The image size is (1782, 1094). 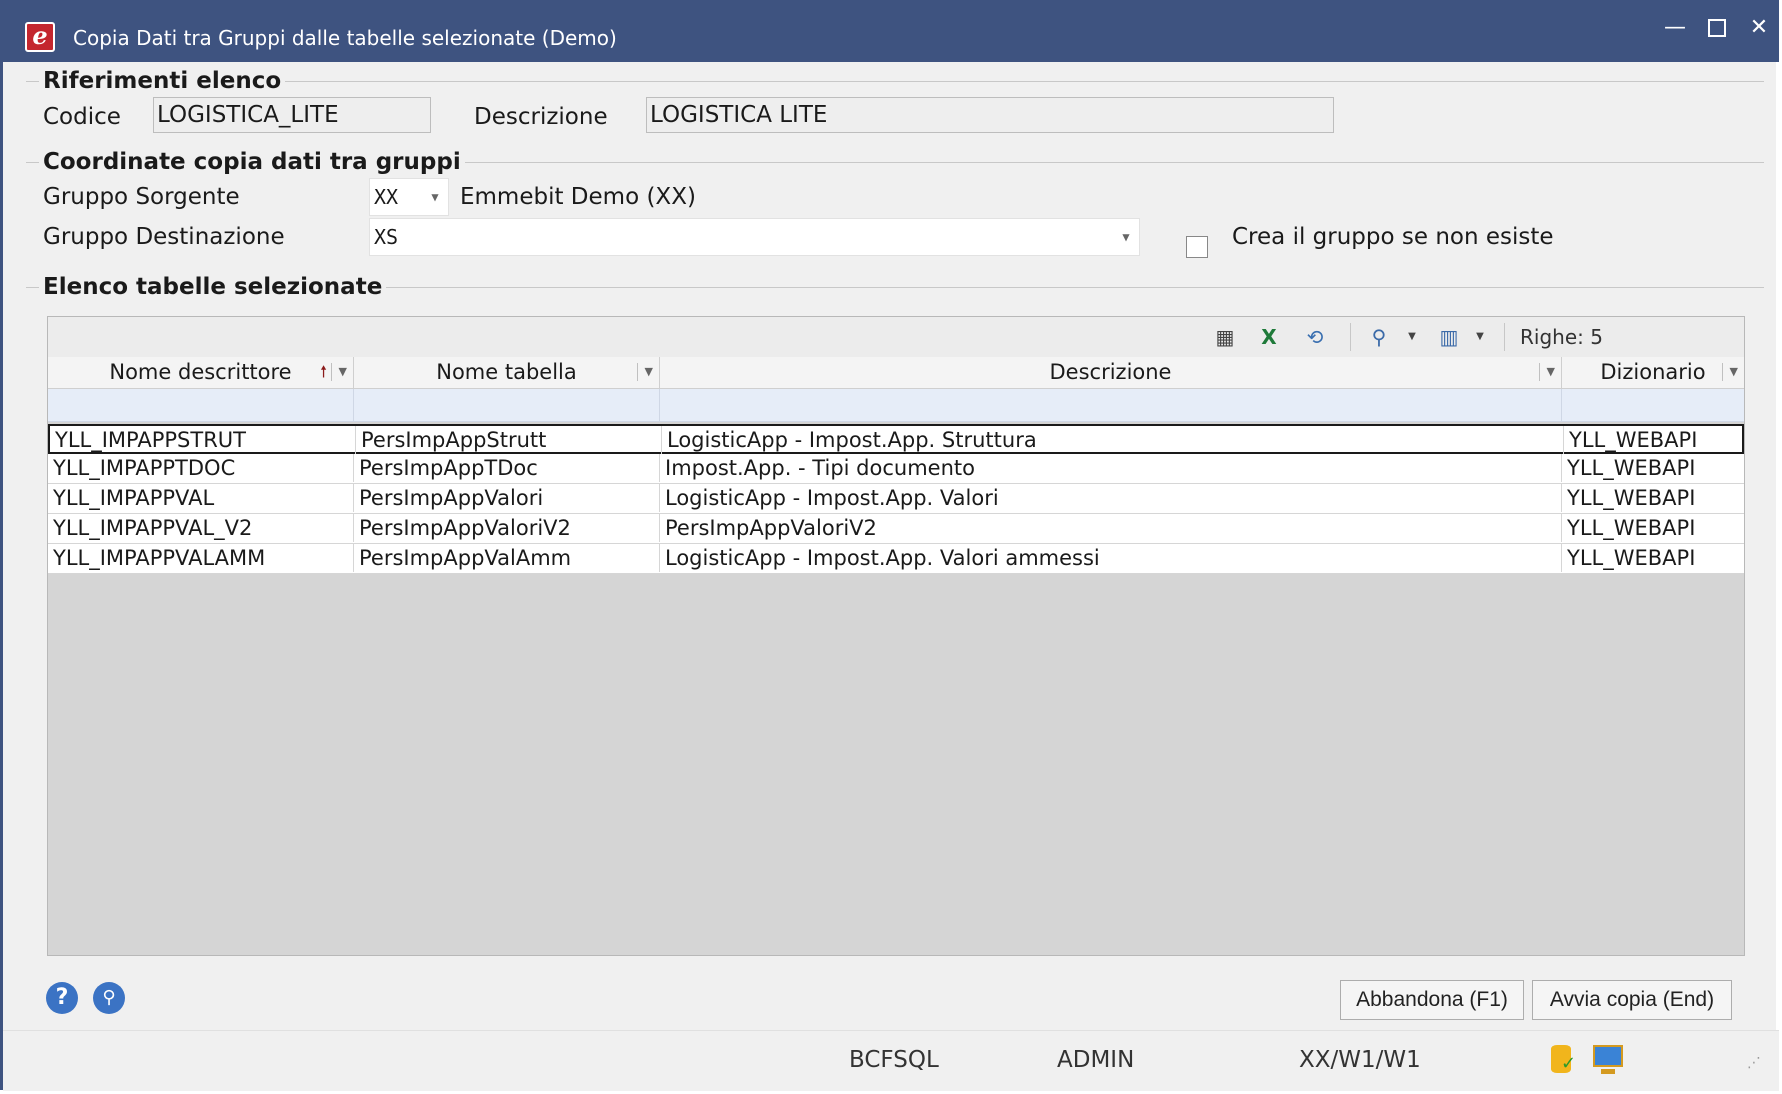 I want to click on cell-nome-descrittore: YLL_IMPAPPVAL_V2, so click(x=201, y=528).